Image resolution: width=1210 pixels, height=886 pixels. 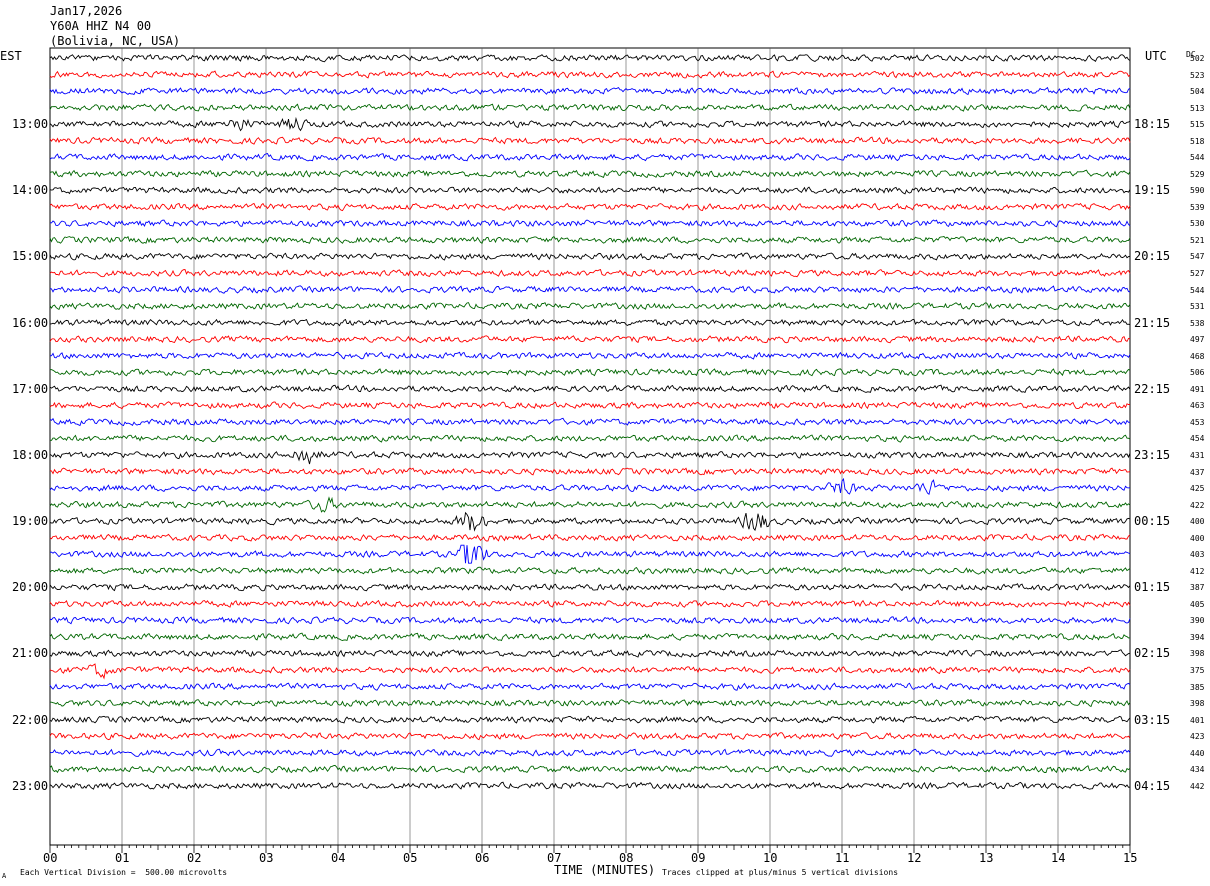 I want to click on dc-value-label: 539, so click(x=1197, y=207).